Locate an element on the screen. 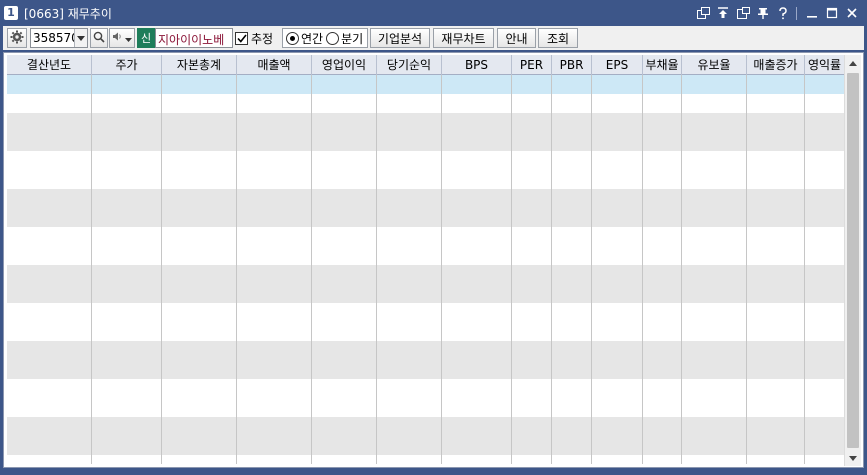 The height and width of the screenshot is (475, 867). estimate-checkbox is located at coordinates (241, 38).